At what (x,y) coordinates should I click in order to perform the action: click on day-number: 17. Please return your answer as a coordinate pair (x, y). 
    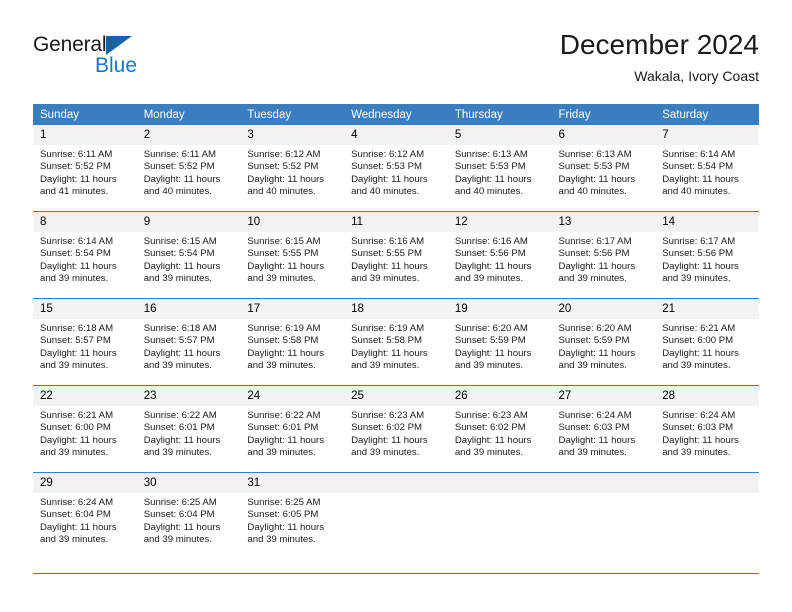
    Looking at the image, I should click on (292, 309).